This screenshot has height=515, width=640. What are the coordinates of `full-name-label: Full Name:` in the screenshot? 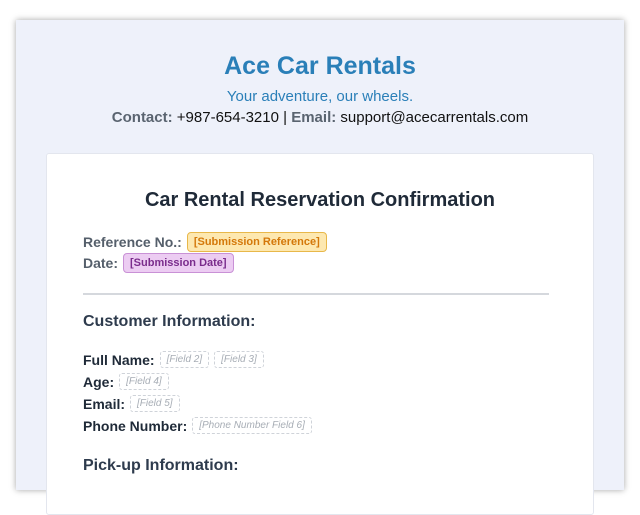 It's located at (119, 359).